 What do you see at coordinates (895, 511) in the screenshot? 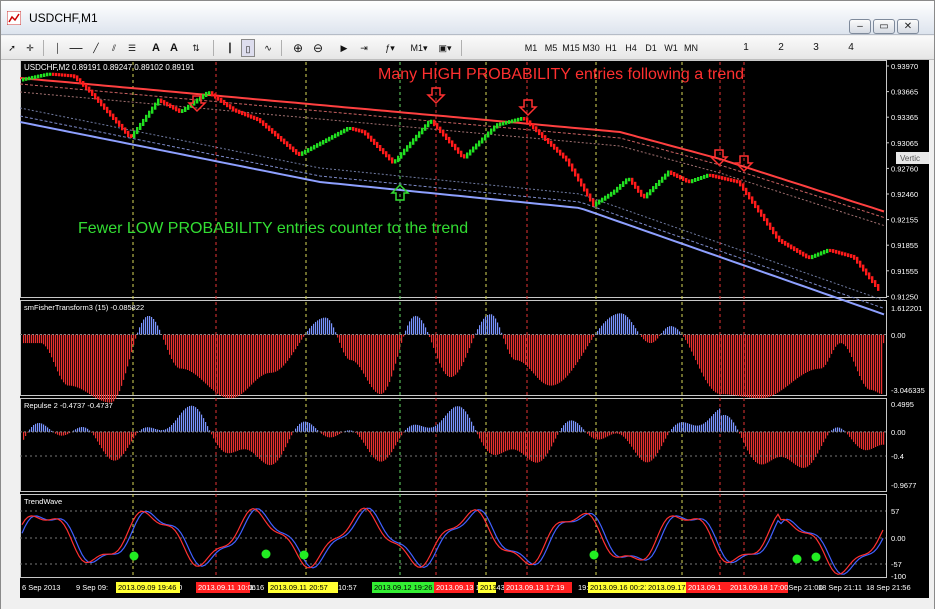
I see `trendwave-tick-label: 57` at bounding box center [895, 511].